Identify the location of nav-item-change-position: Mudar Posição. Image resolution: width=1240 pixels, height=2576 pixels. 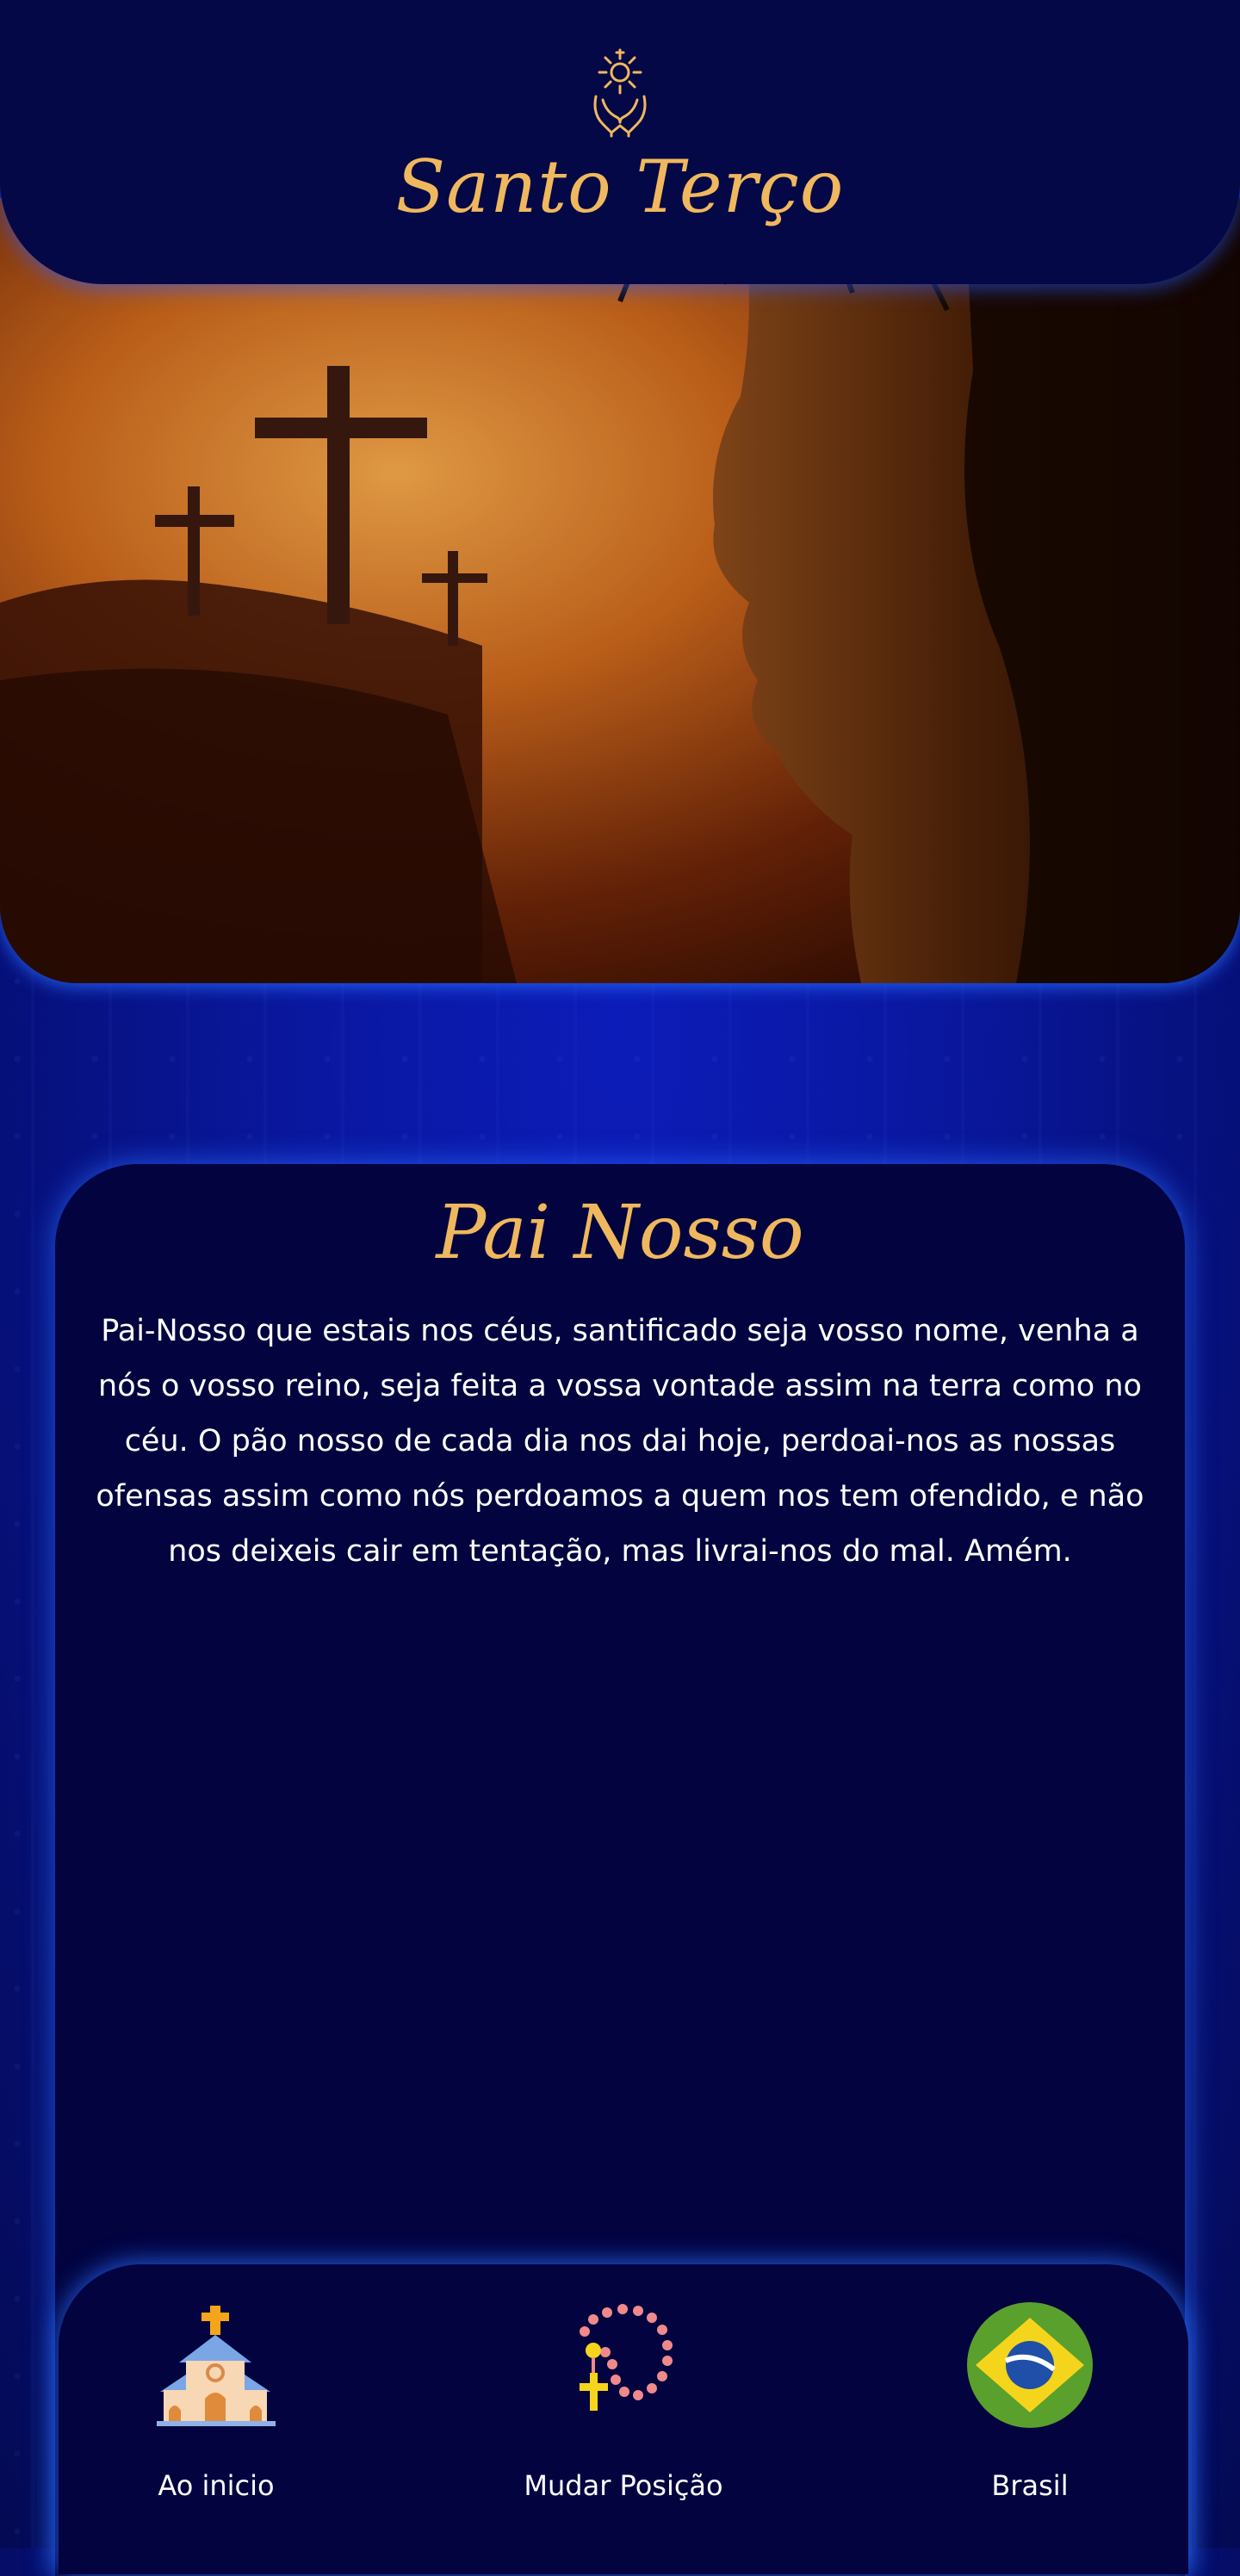
(624, 2401).